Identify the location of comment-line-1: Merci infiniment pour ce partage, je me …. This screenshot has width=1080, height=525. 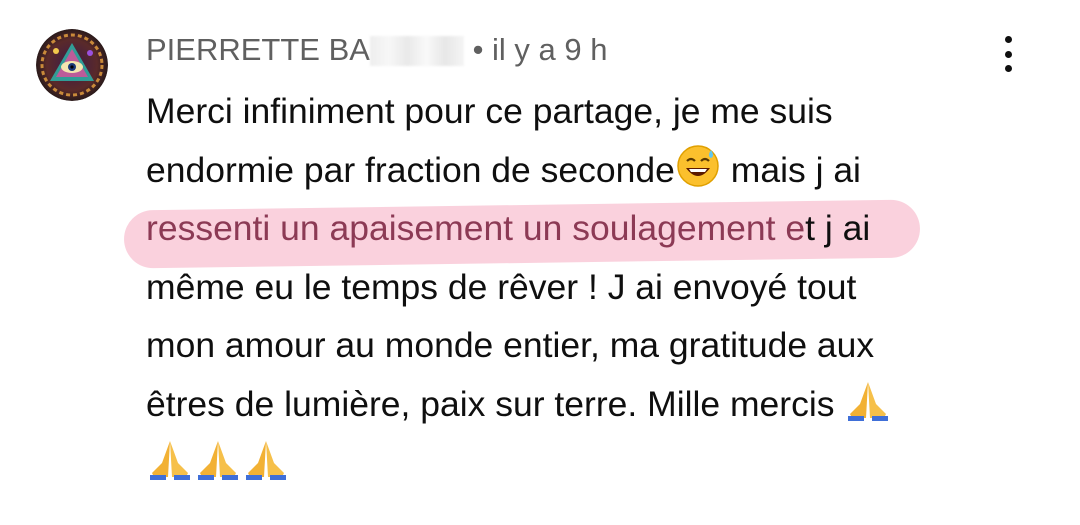
(489, 111).